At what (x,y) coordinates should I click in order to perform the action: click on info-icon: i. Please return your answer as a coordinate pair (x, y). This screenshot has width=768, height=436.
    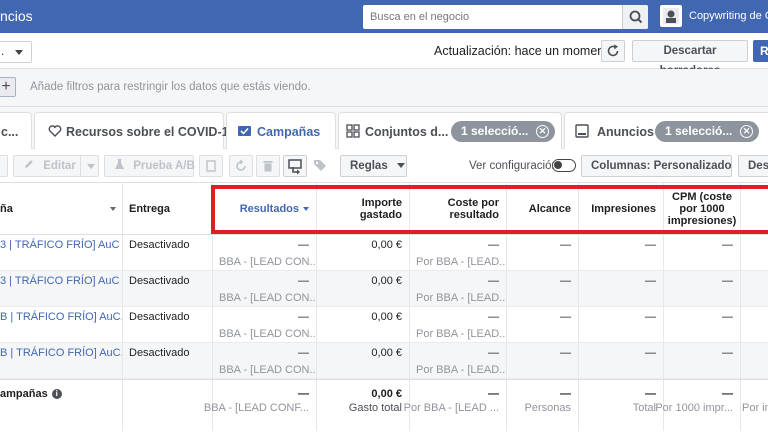
    Looking at the image, I should click on (56, 394).